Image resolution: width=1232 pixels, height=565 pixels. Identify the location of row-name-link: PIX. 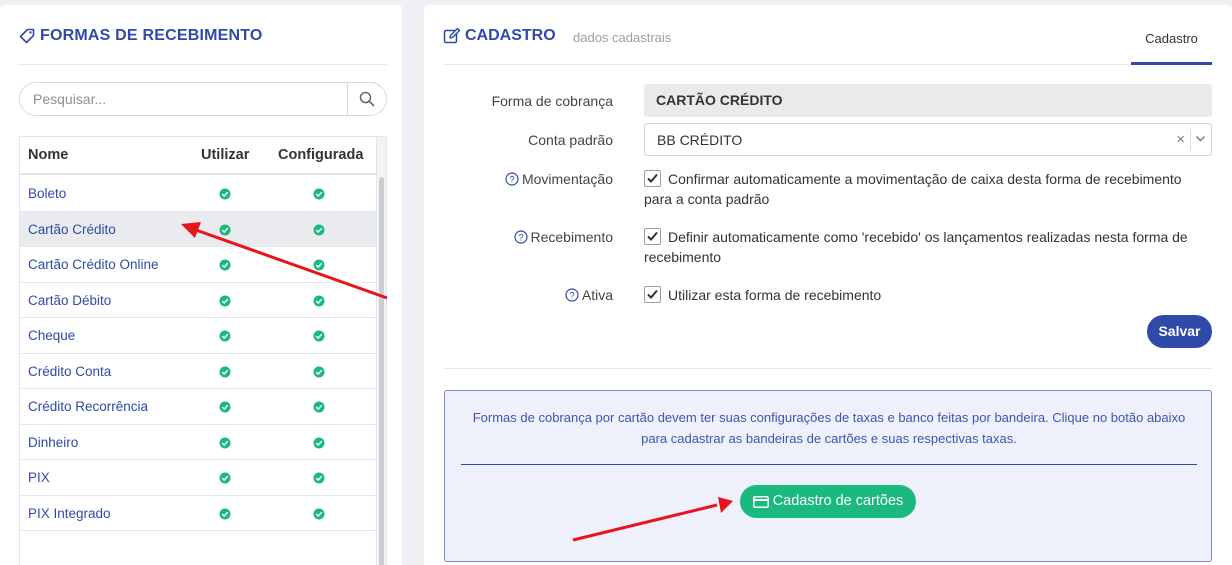
(39, 477).